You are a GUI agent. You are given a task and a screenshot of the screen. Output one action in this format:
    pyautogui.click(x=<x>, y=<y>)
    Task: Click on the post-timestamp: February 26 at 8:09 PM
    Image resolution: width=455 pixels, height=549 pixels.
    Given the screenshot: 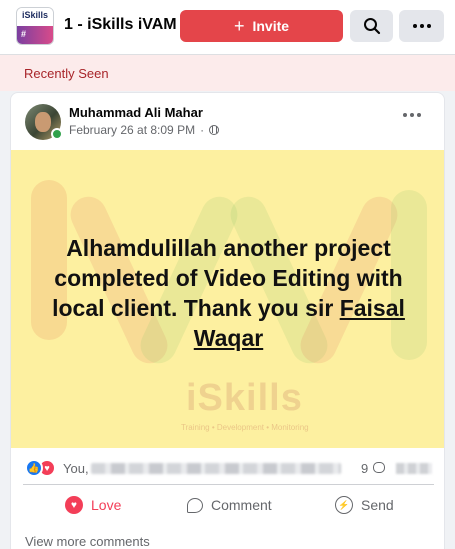 What is the action you would take?
    pyautogui.click(x=132, y=130)
    